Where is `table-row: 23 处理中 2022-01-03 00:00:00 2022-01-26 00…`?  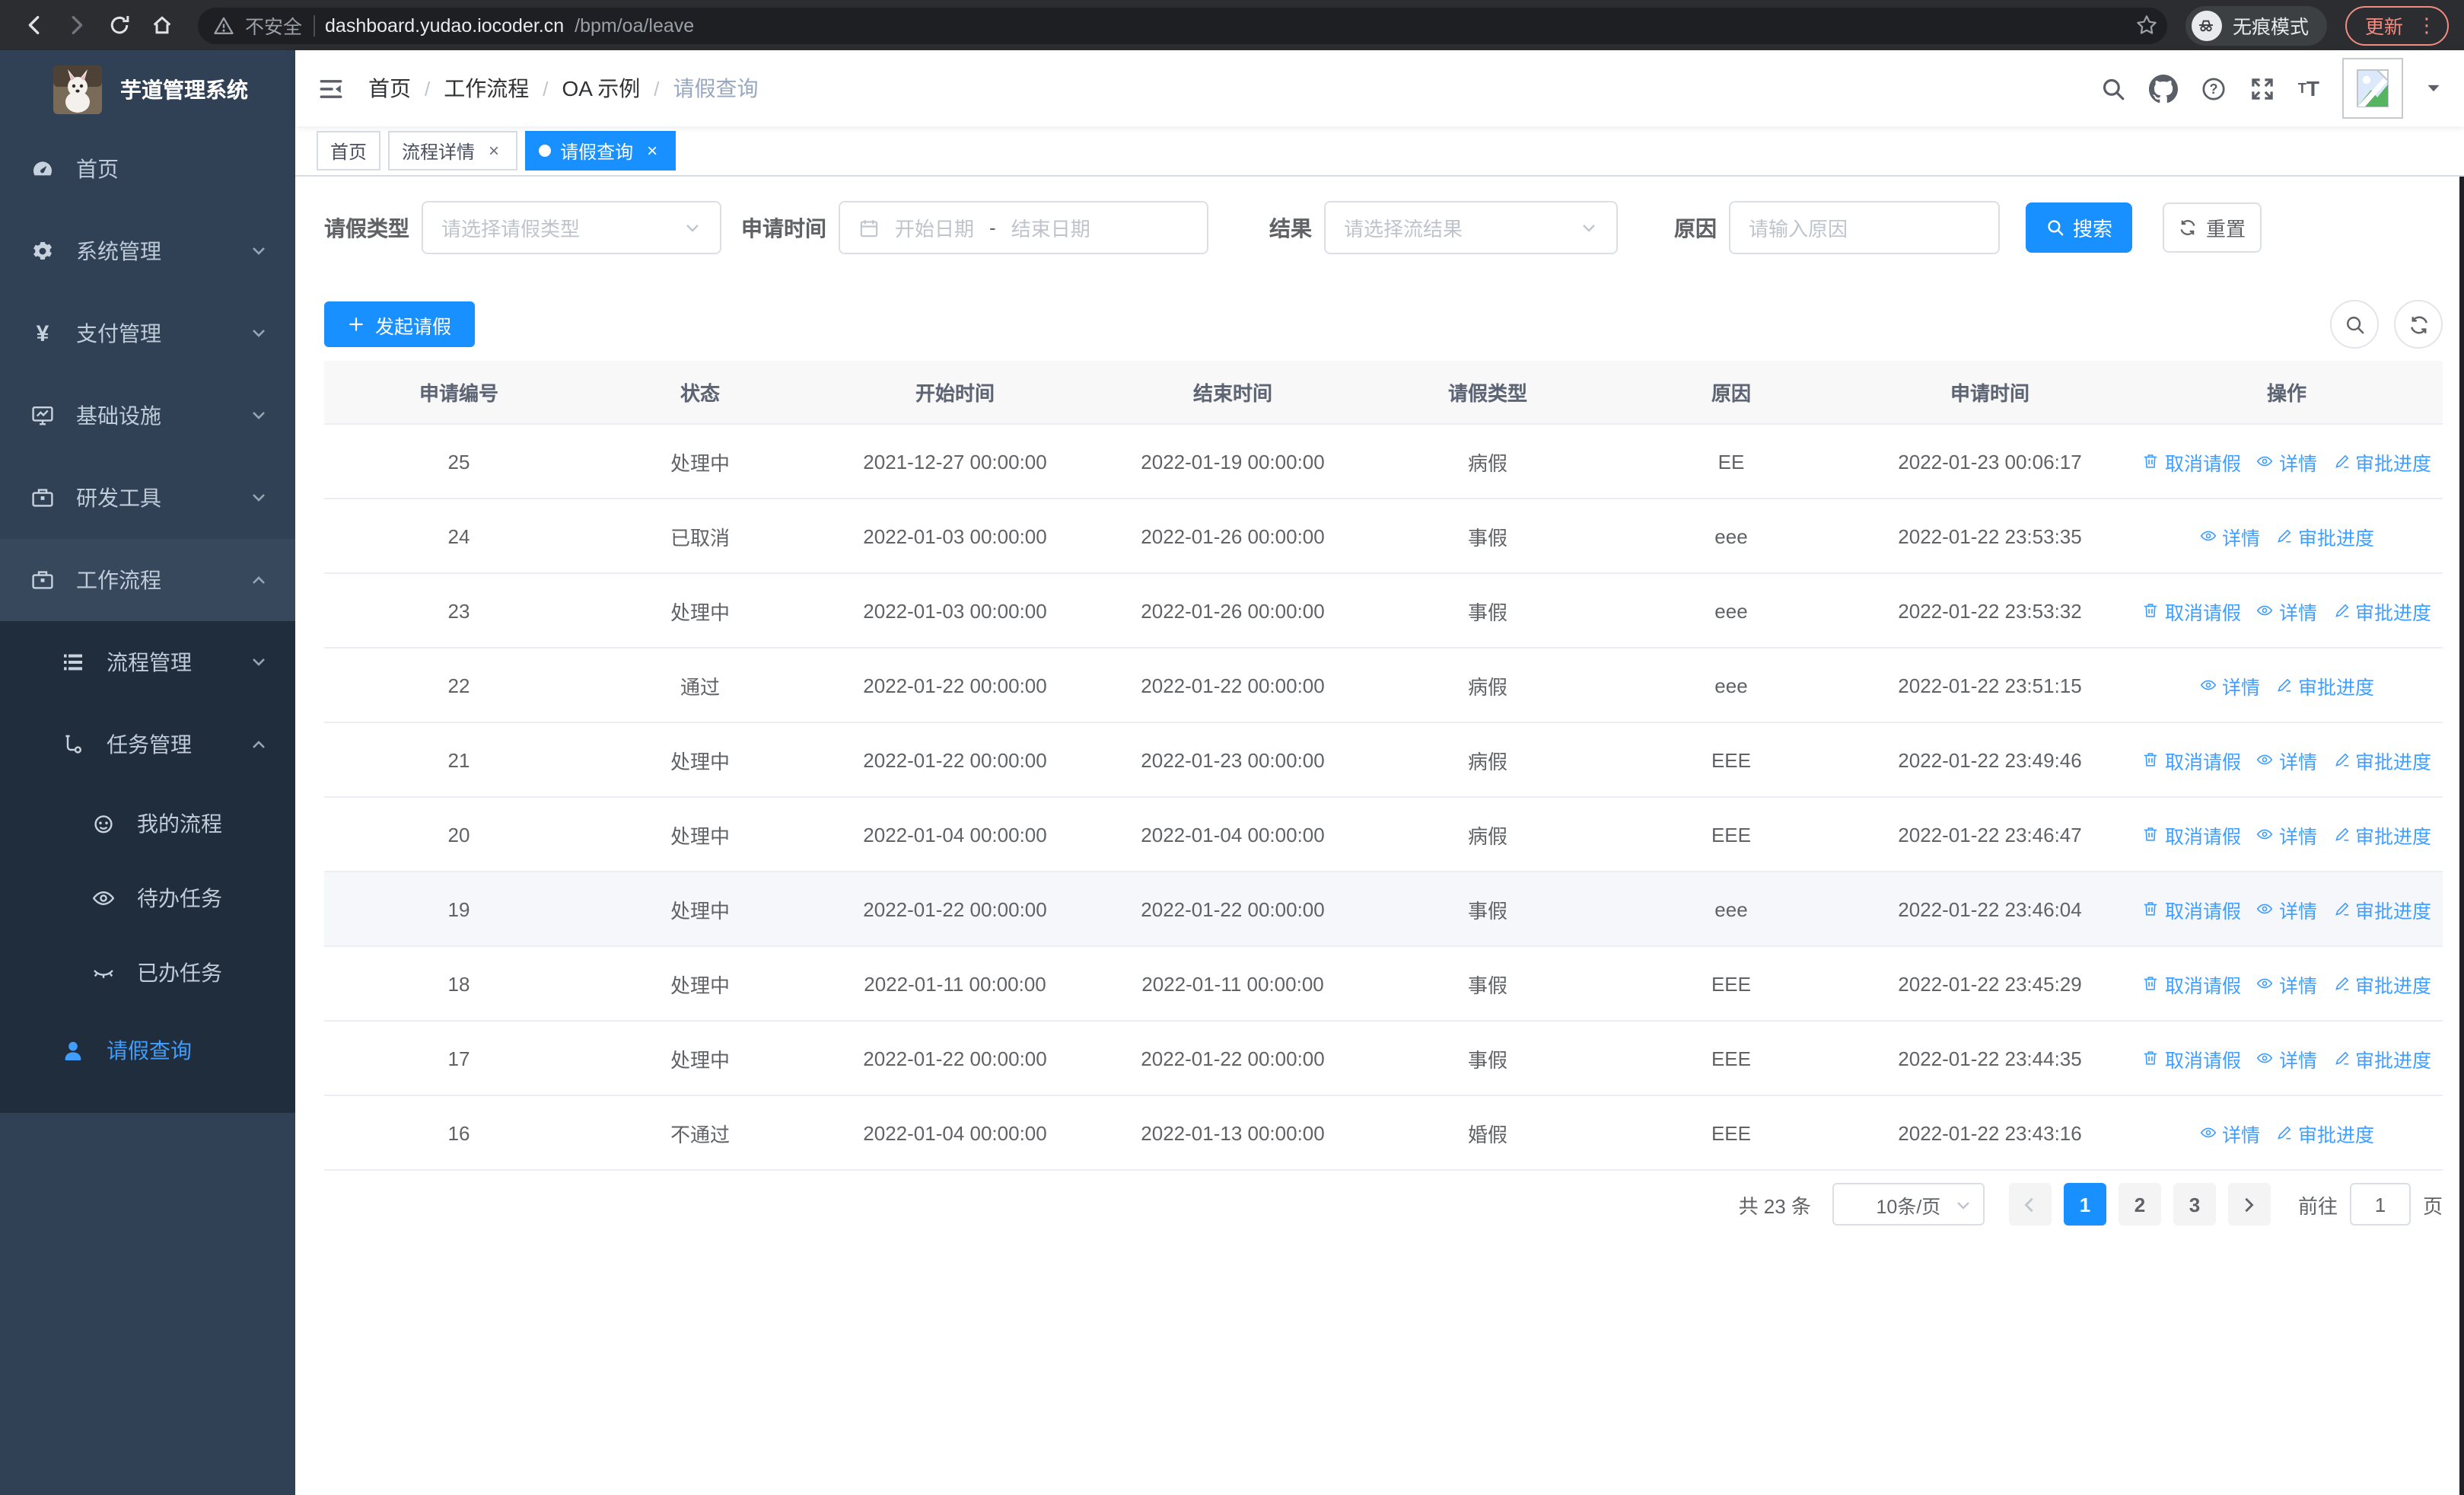
table-row: 23 处理中 2022-01-03 00:00:00 2022-01-26 00… is located at coordinates (1383, 611).